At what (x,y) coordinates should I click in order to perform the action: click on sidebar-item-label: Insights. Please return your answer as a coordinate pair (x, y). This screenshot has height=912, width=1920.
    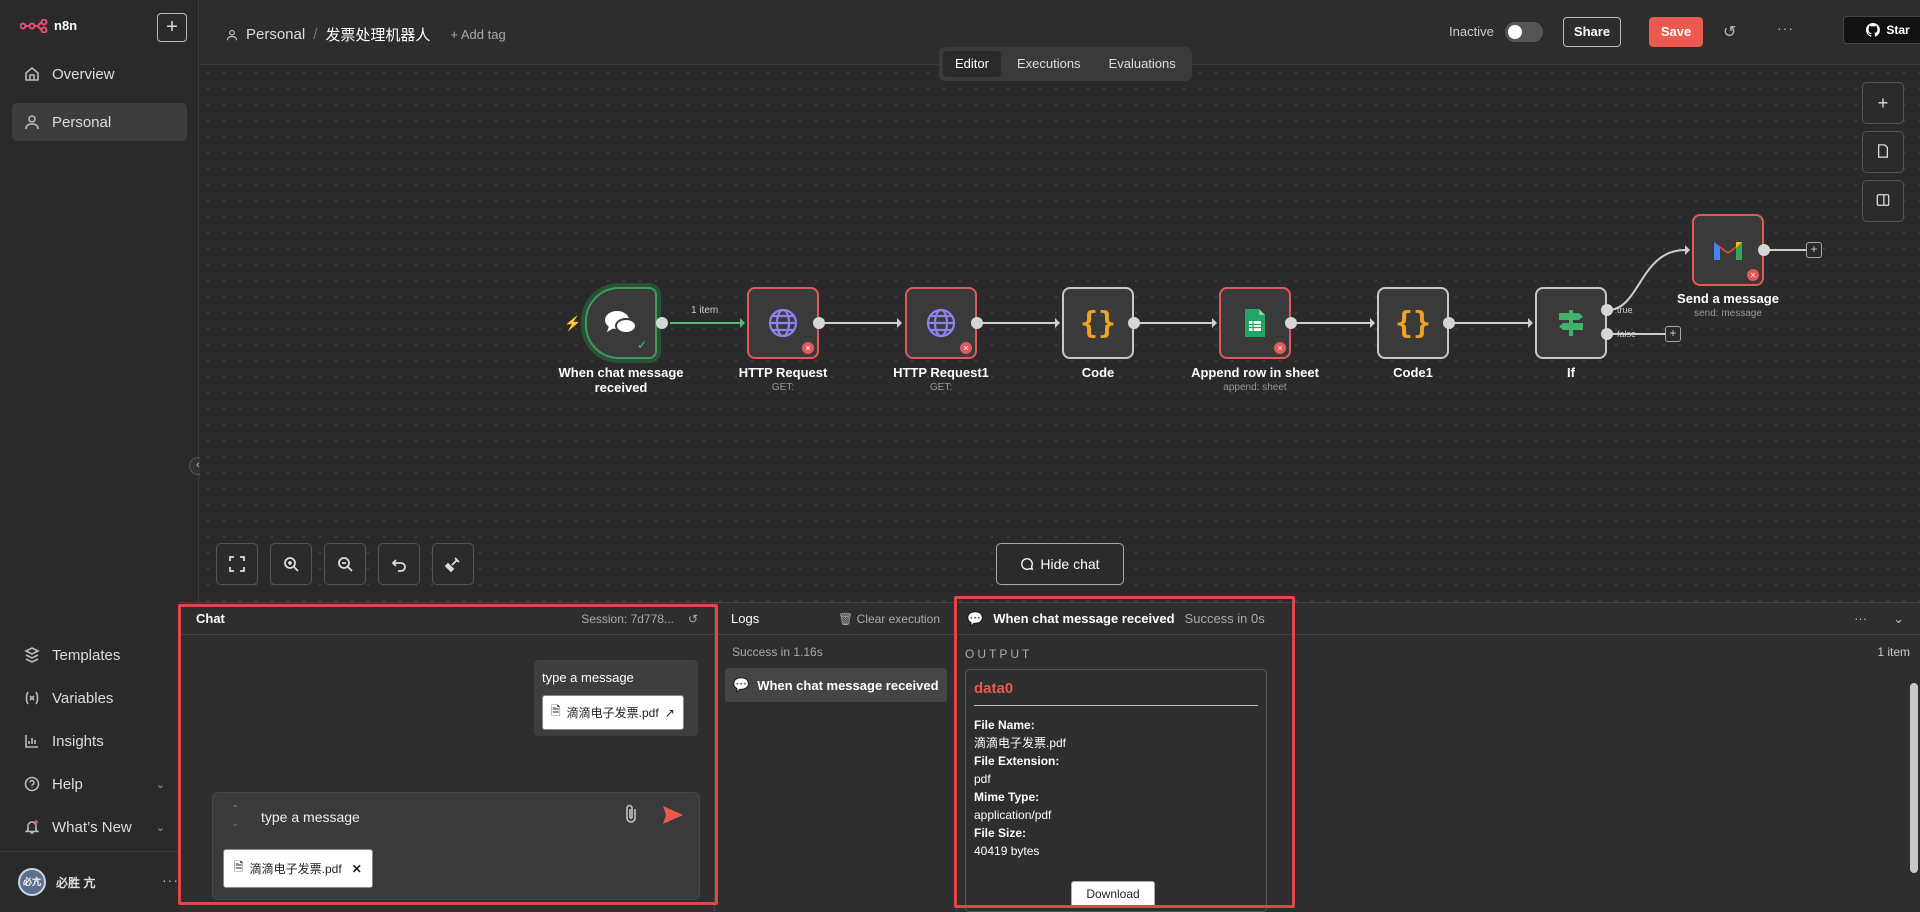
    Looking at the image, I should click on (78, 741).